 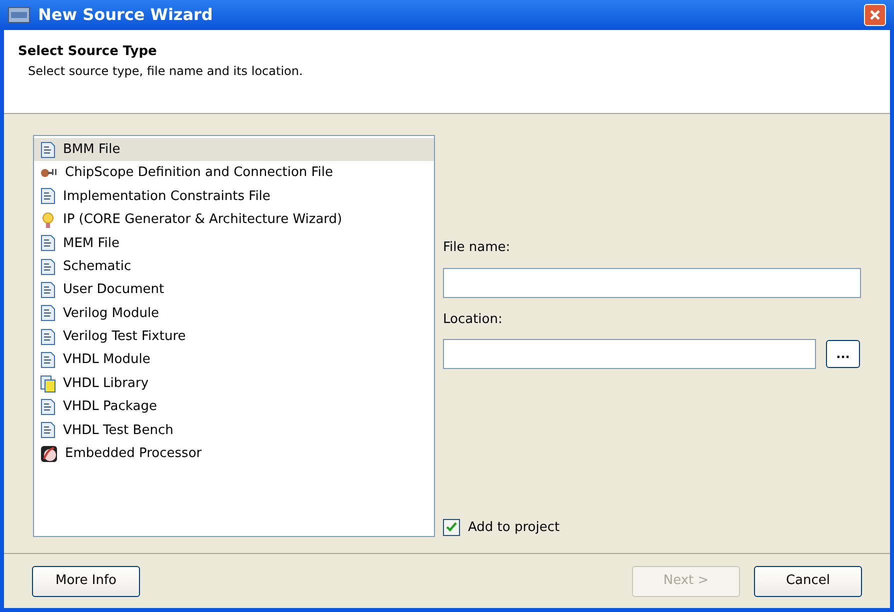 I want to click on lightbulb-icon, so click(x=48, y=219).